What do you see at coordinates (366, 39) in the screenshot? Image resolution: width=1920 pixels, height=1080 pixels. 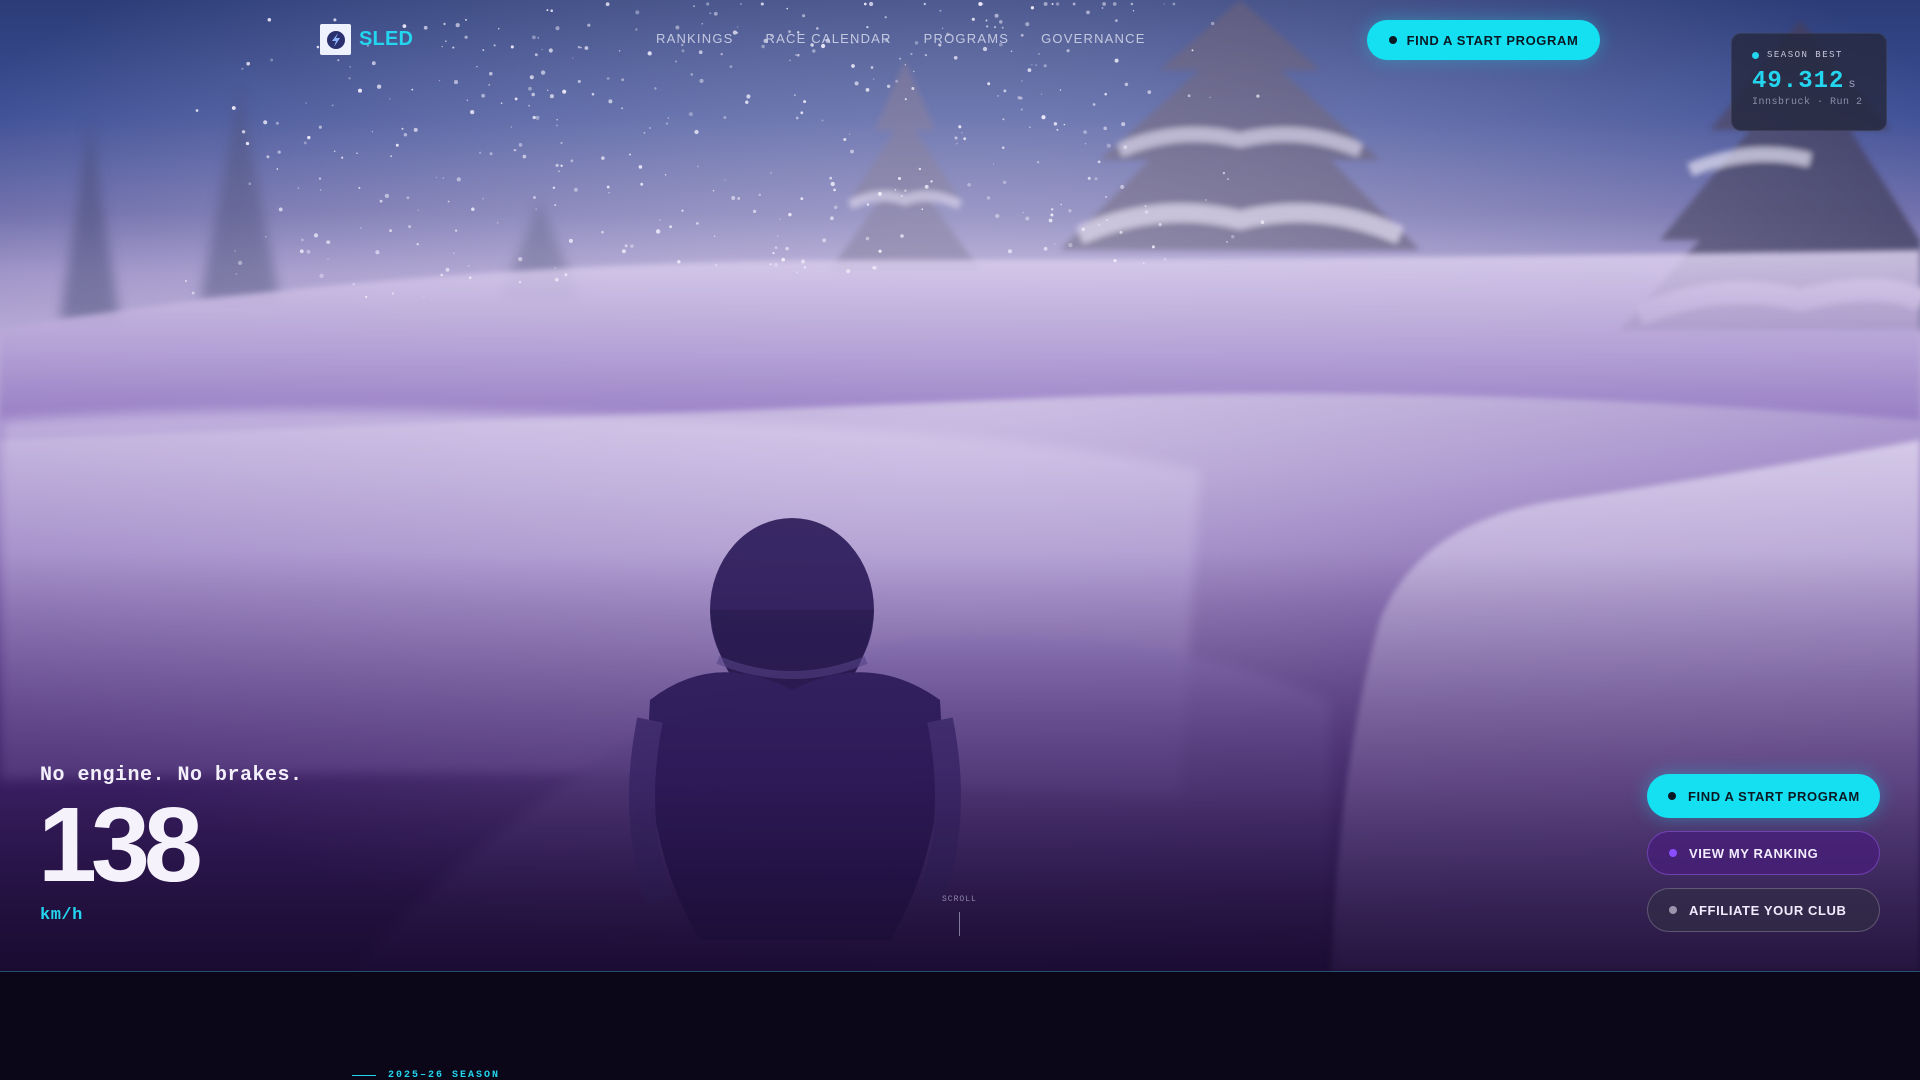 I see `brand-logo-link: SLED` at bounding box center [366, 39].